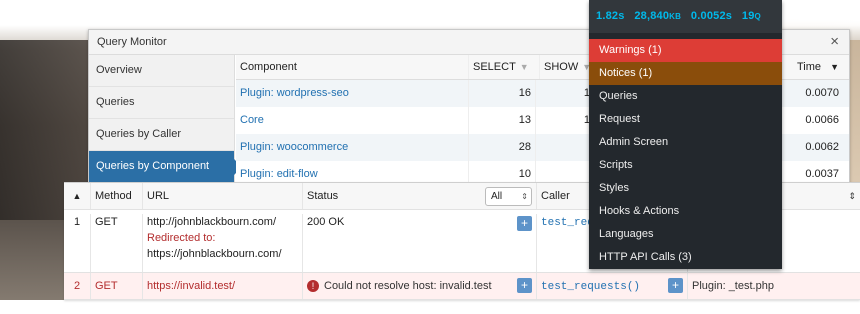  Describe the element at coordinates (685, 50) in the screenshot. I see `menu-item-warnings: Warnings (1)` at that location.